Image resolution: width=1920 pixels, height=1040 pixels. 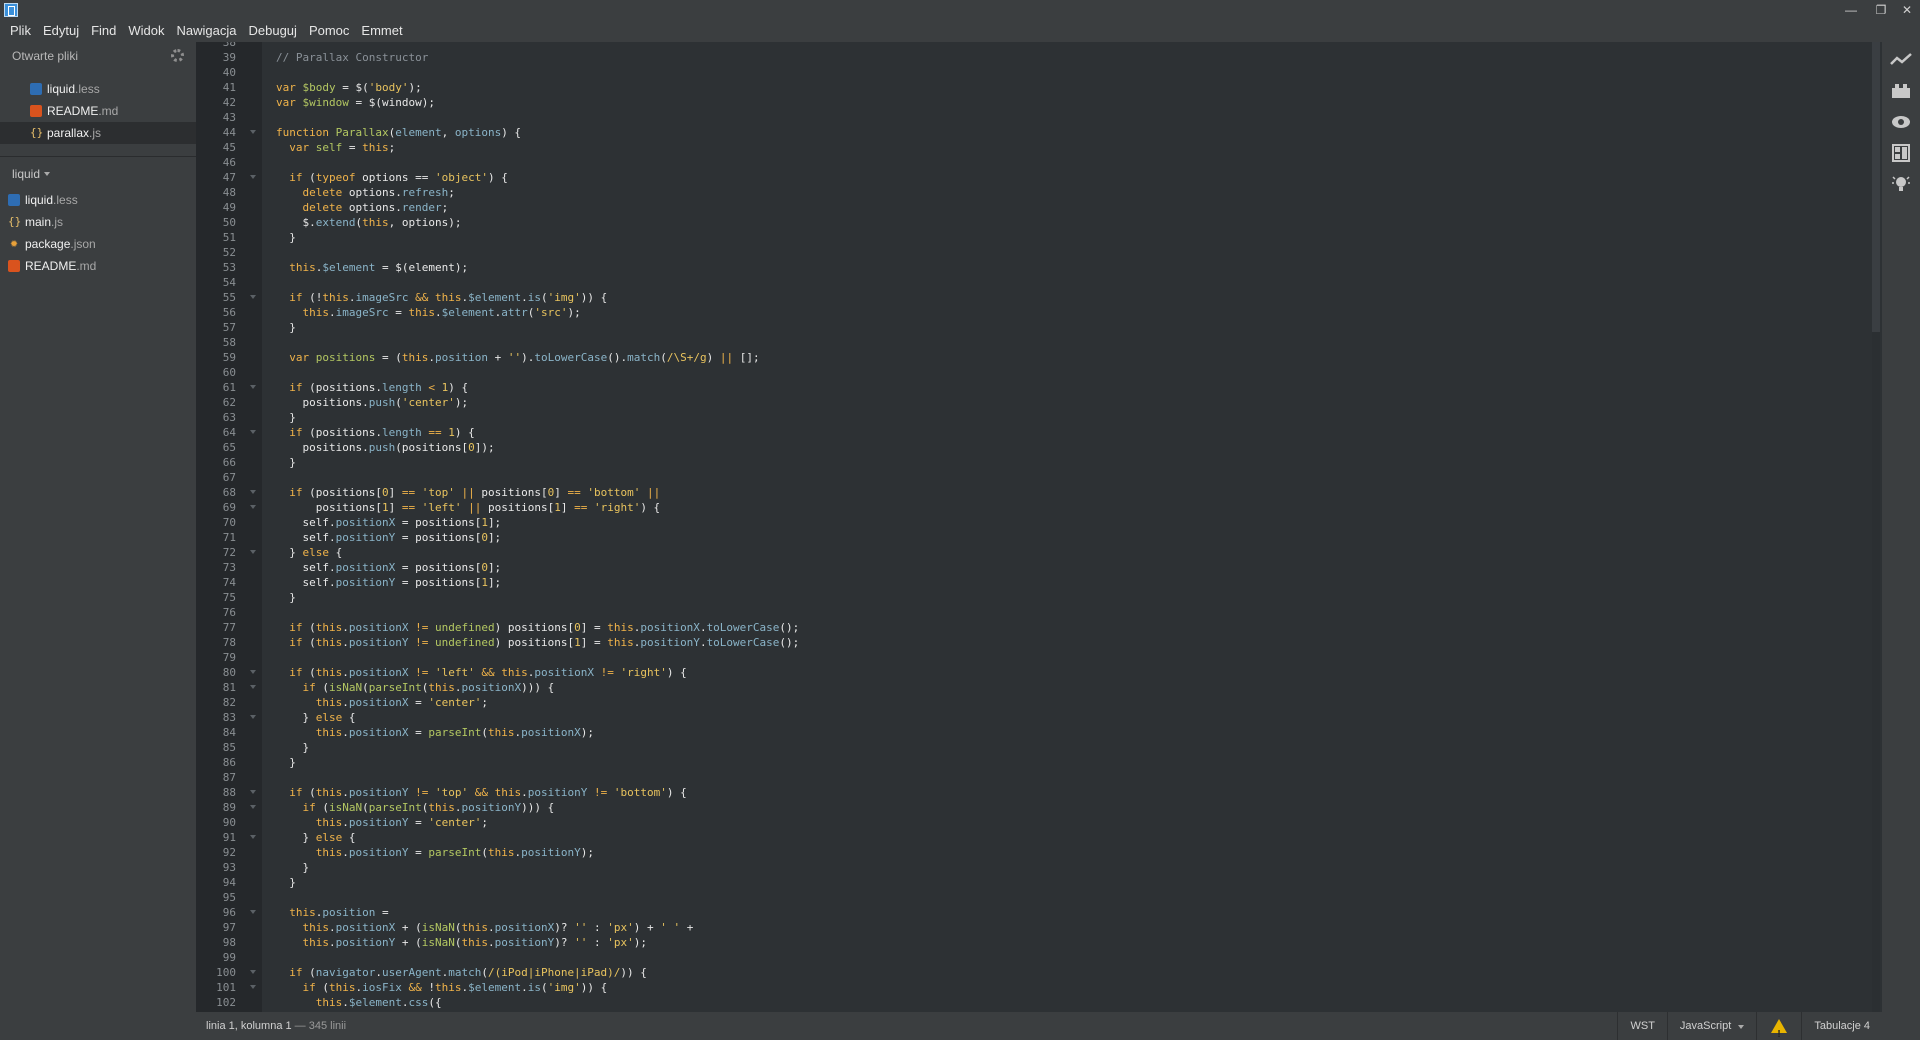 I want to click on menu-find: Find, so click(x=103, y=31).